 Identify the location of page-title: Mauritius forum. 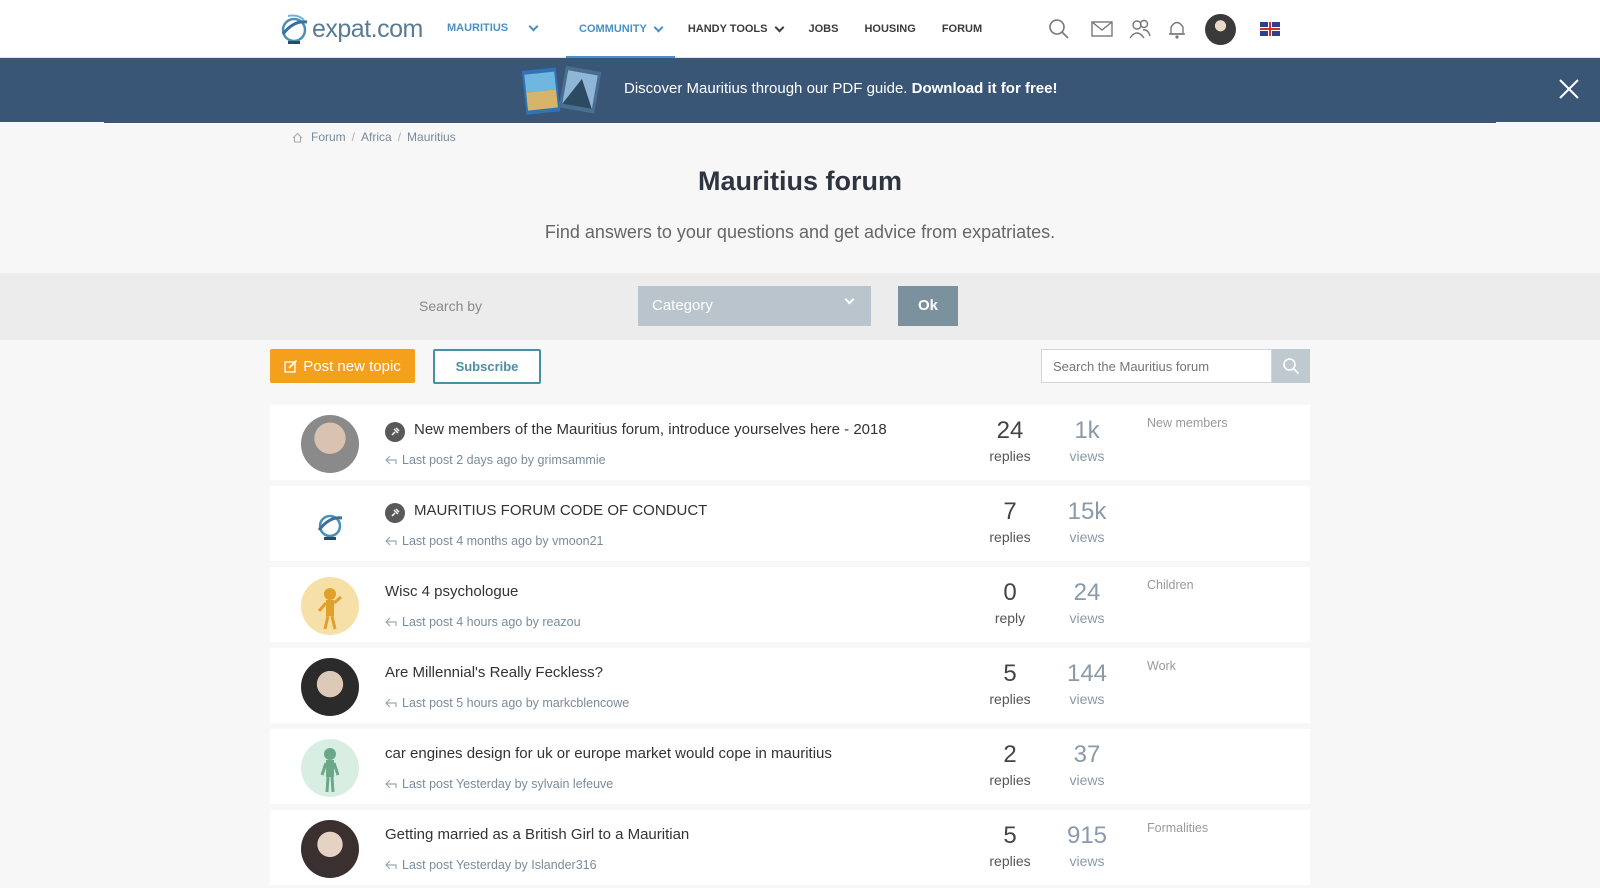
(799, 181).